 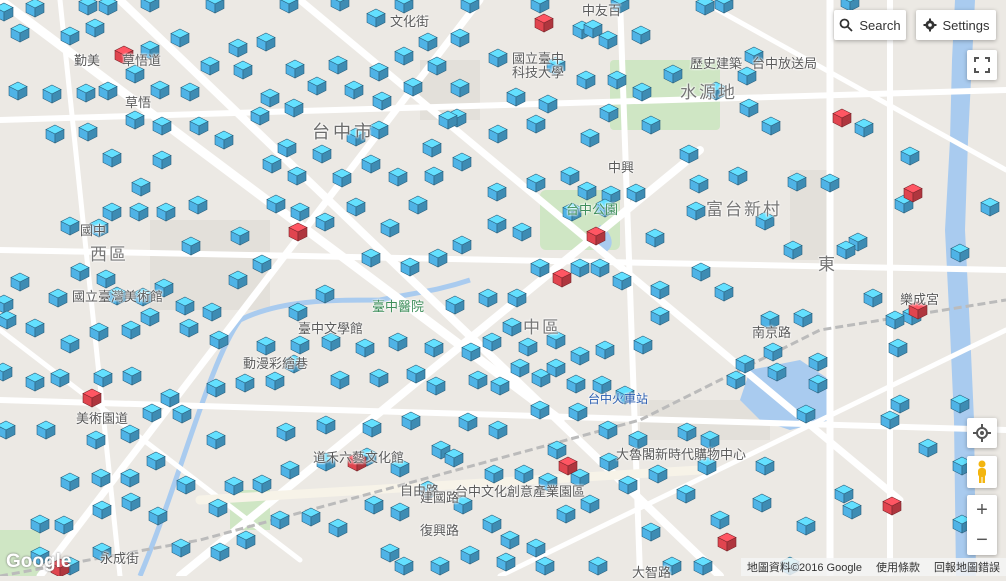 What do you see at coordinates (708, 92) in the screenshot?
I see `map-label: 水源地` at bounding box center [708, 92].